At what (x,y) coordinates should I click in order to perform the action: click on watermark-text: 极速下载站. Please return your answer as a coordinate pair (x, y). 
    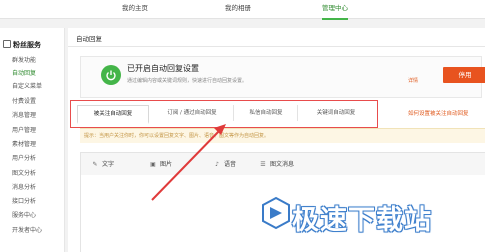
    Looking at the image, I should click on (362, 220).